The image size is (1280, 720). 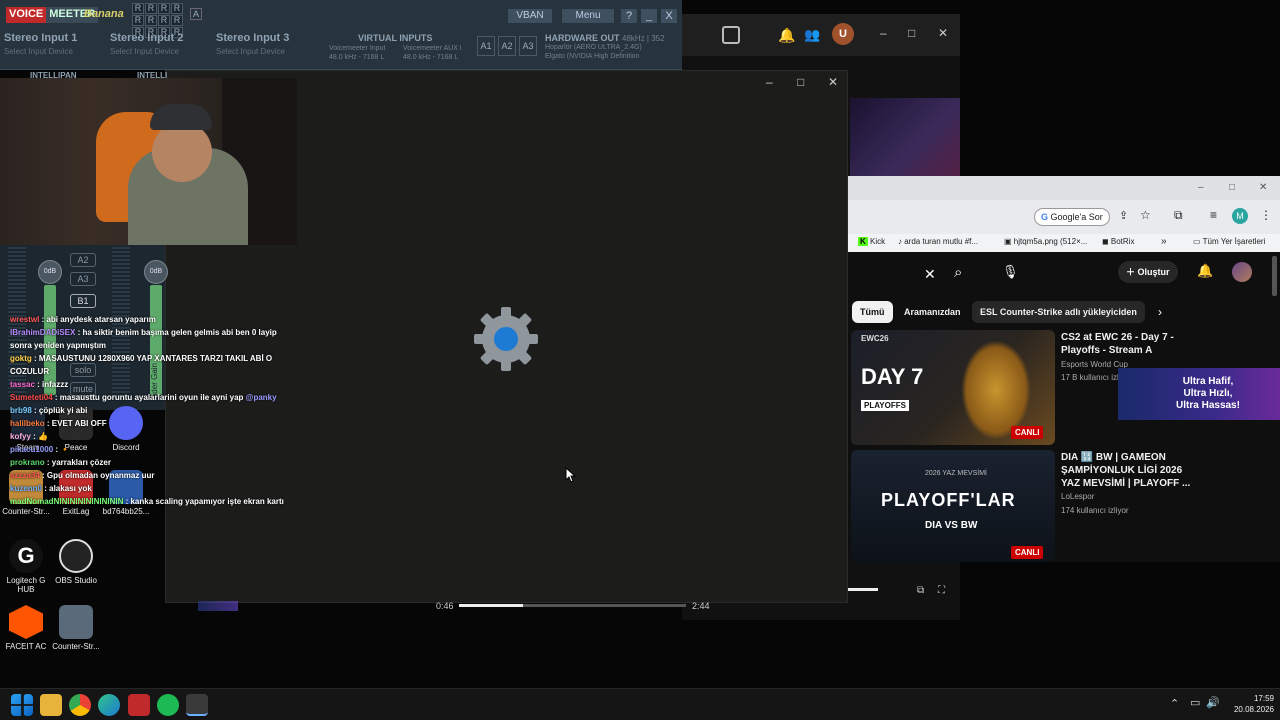 I want to click on minimize-button: _, so click(x=649, y=16).